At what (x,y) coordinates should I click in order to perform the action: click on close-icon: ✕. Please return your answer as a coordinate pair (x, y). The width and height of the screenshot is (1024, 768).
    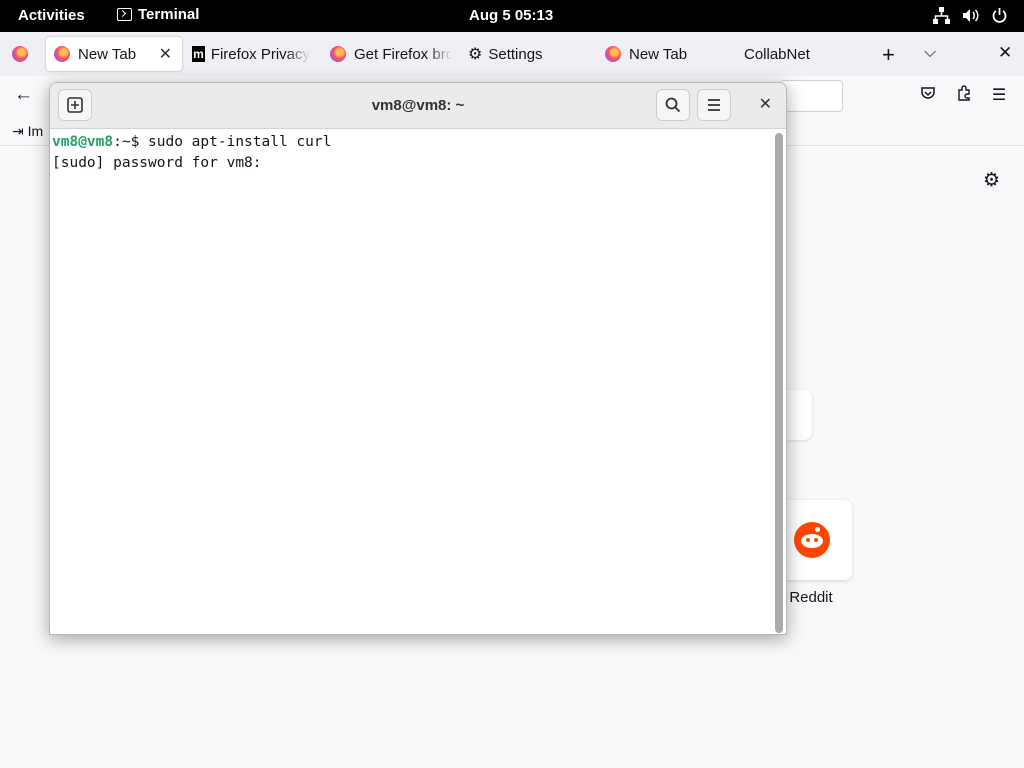
    Looking at the image, I should click on (765, 104).